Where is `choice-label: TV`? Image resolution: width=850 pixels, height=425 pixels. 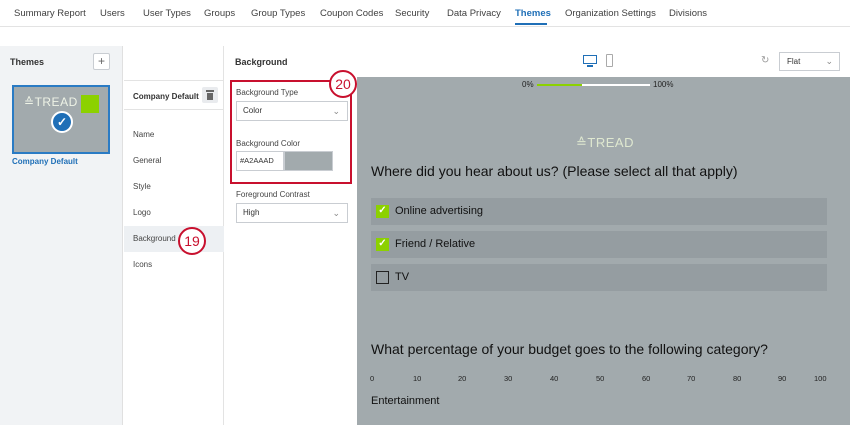
choice-label: TV is located at coordinates (402, 277).